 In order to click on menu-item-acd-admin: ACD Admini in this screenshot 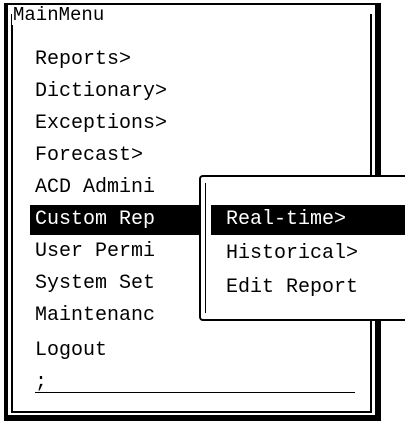, I will do `click(115, 188)`.